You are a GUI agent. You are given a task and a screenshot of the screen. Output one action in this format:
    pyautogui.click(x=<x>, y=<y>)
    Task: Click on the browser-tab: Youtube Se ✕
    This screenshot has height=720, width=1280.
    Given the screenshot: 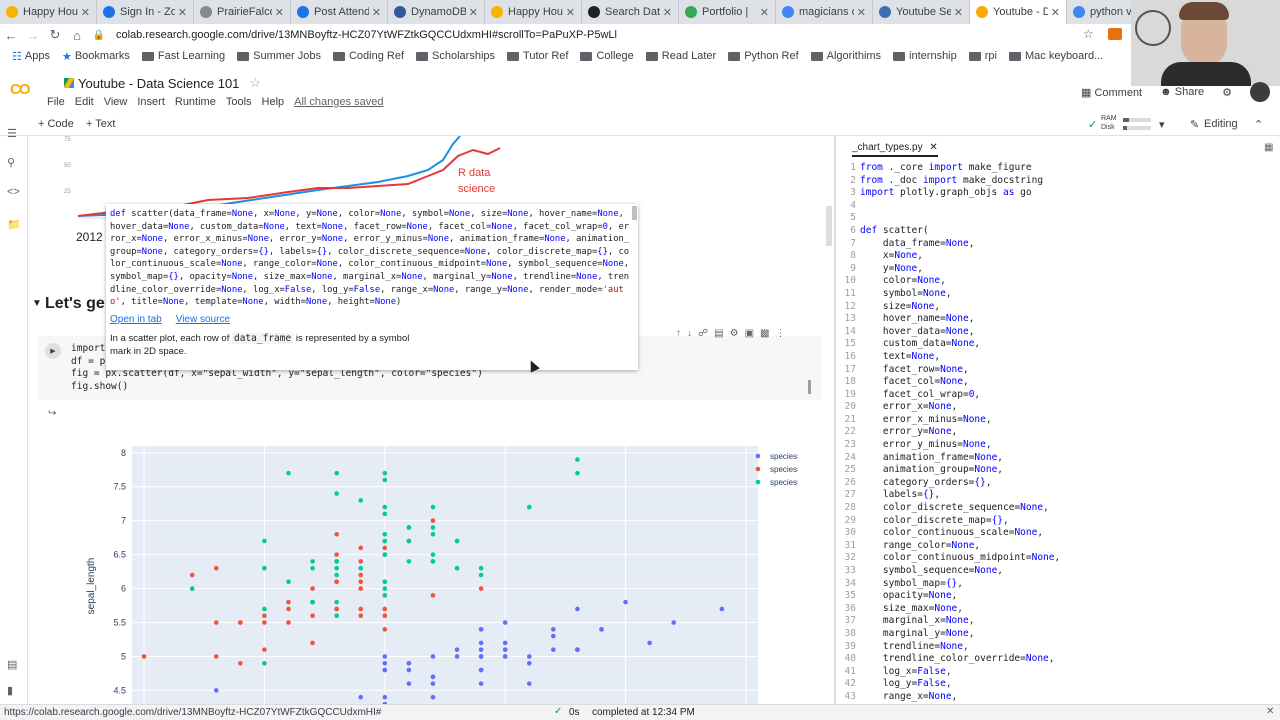 What is the action you would take?
    pyautogui.click(x=921, y=12)
    